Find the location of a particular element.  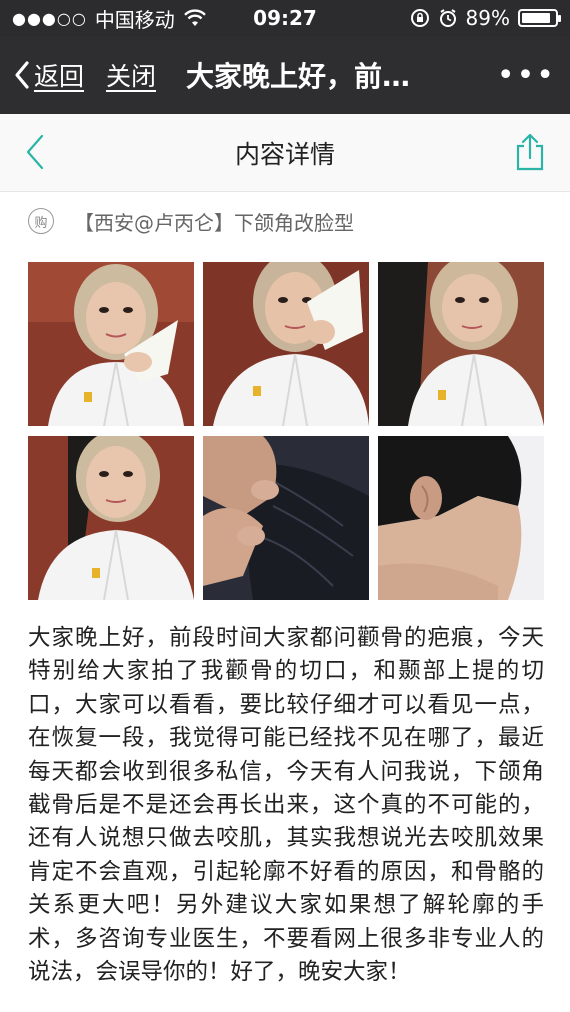

rotation-lock-icon is located at coordinates (419, 18).